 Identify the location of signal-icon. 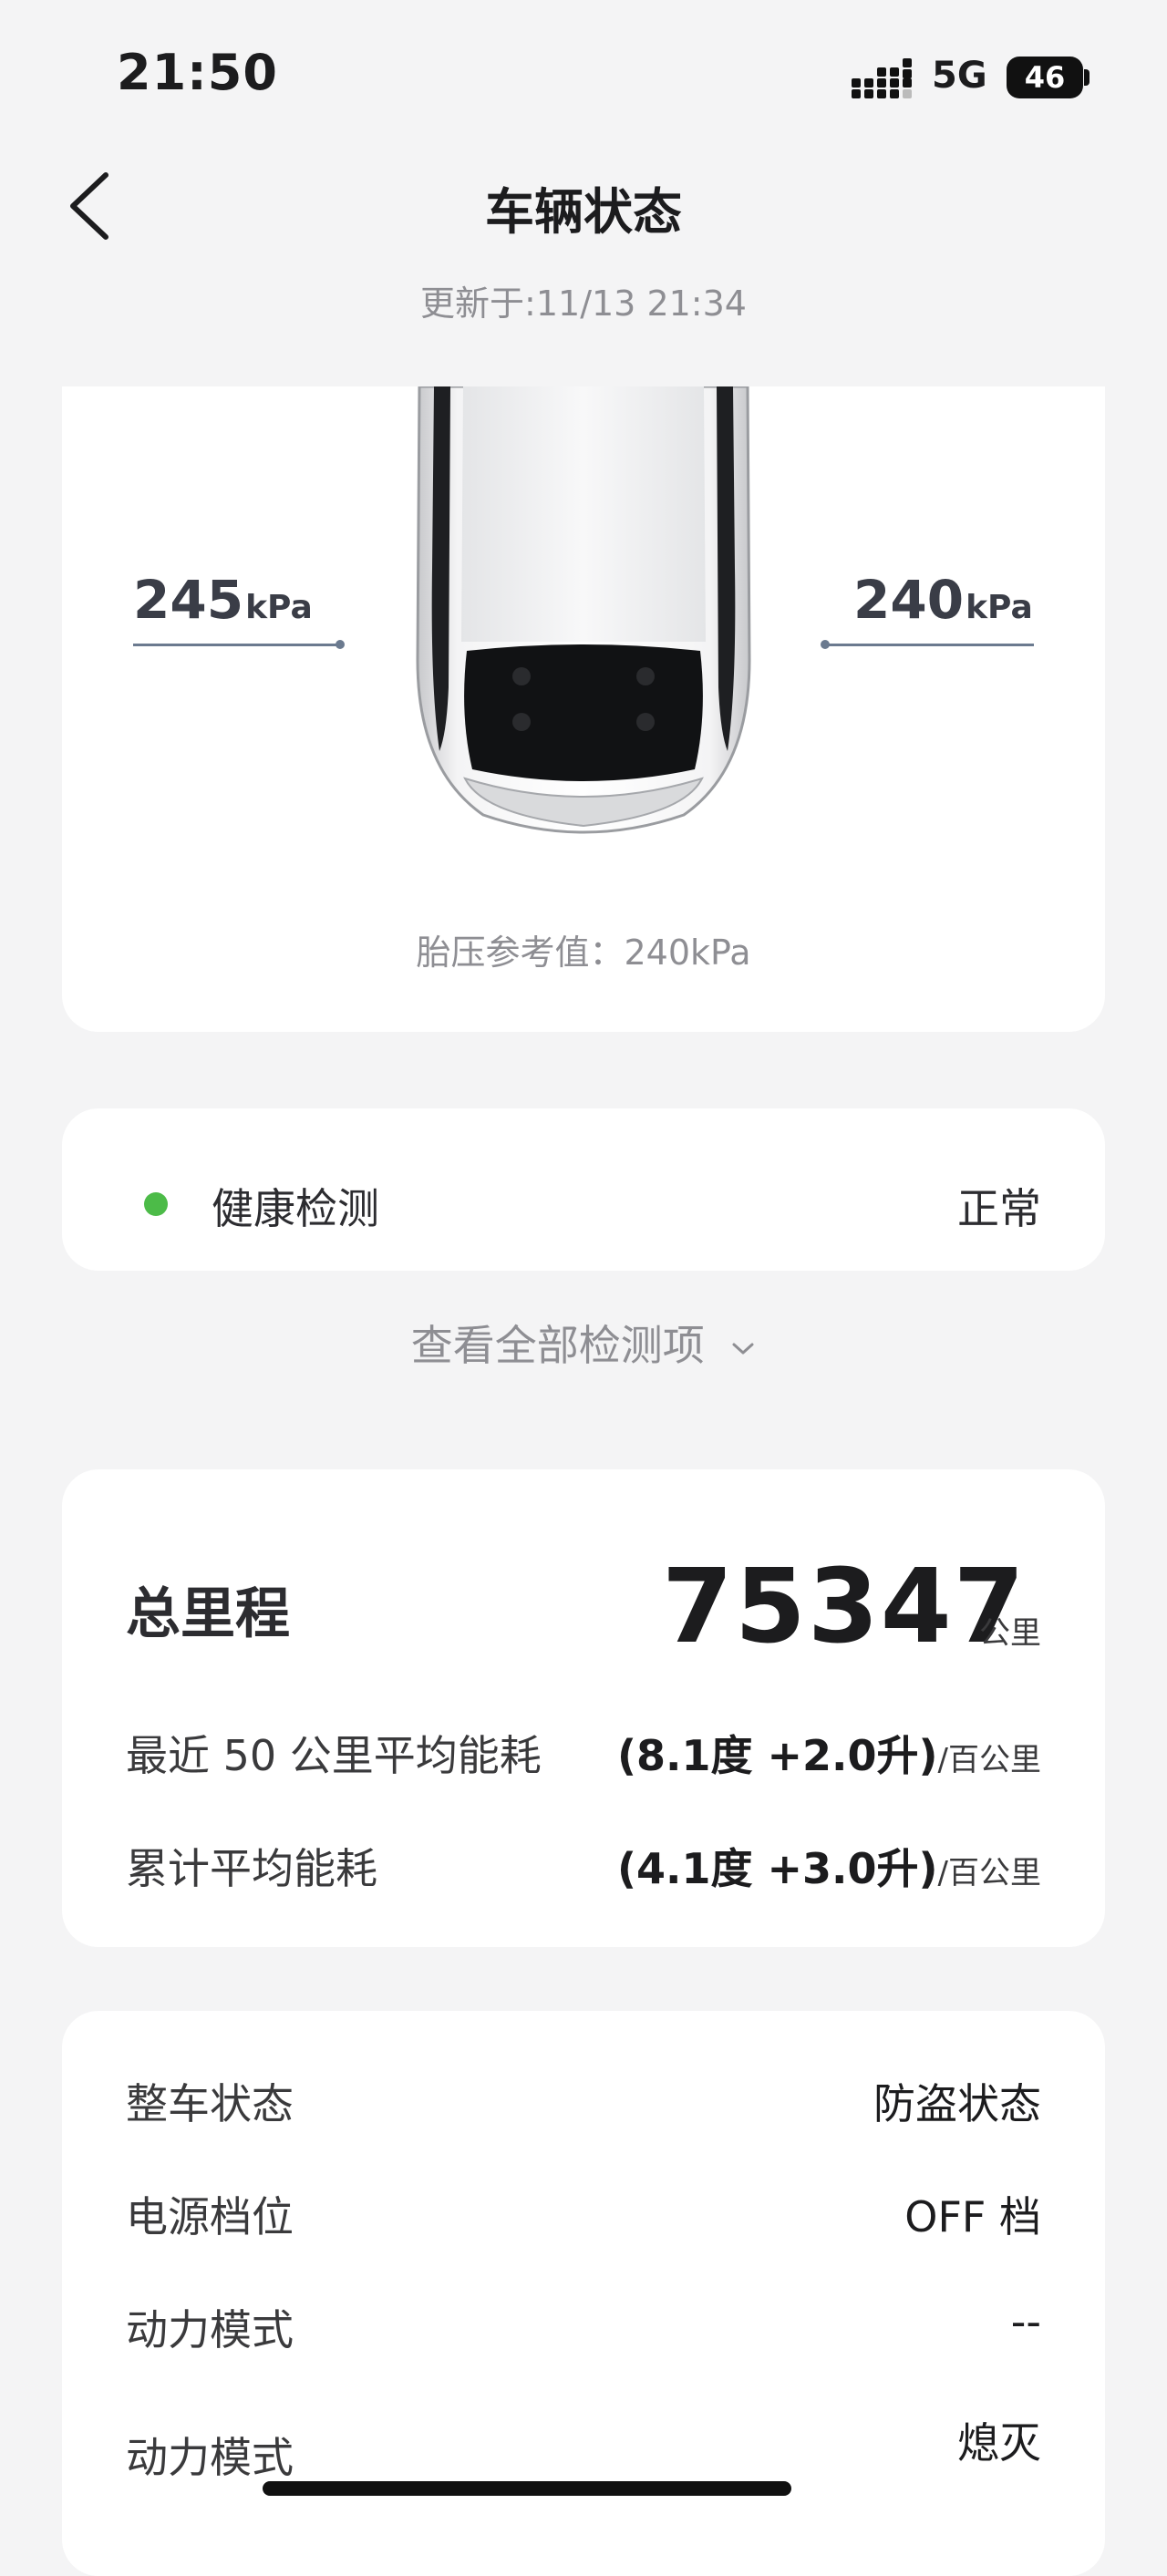
(882, 78).